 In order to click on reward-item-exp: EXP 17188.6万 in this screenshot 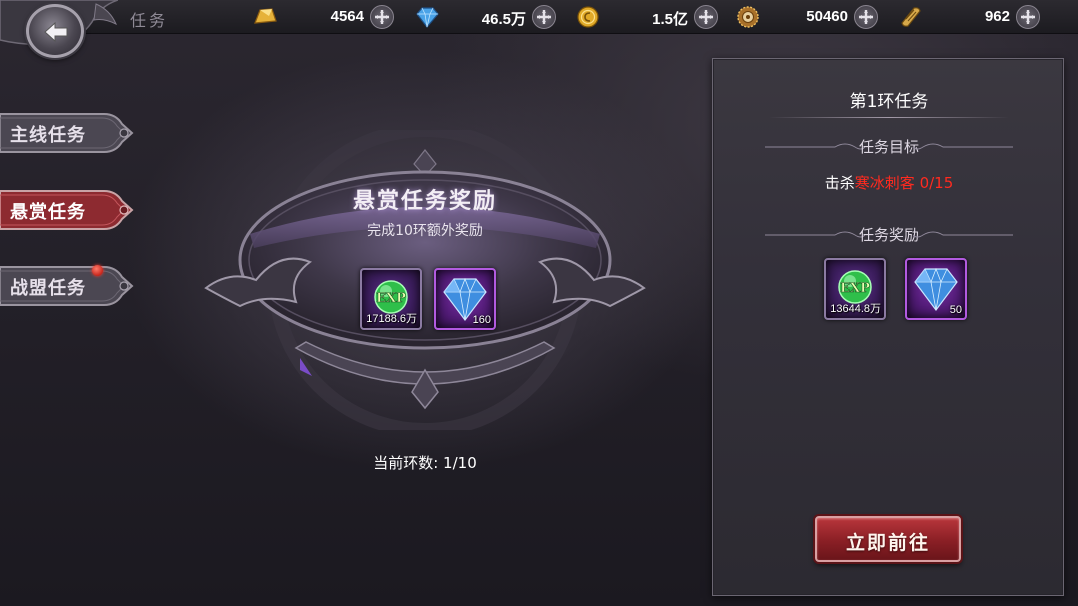, I will do `click(391, 299)`.